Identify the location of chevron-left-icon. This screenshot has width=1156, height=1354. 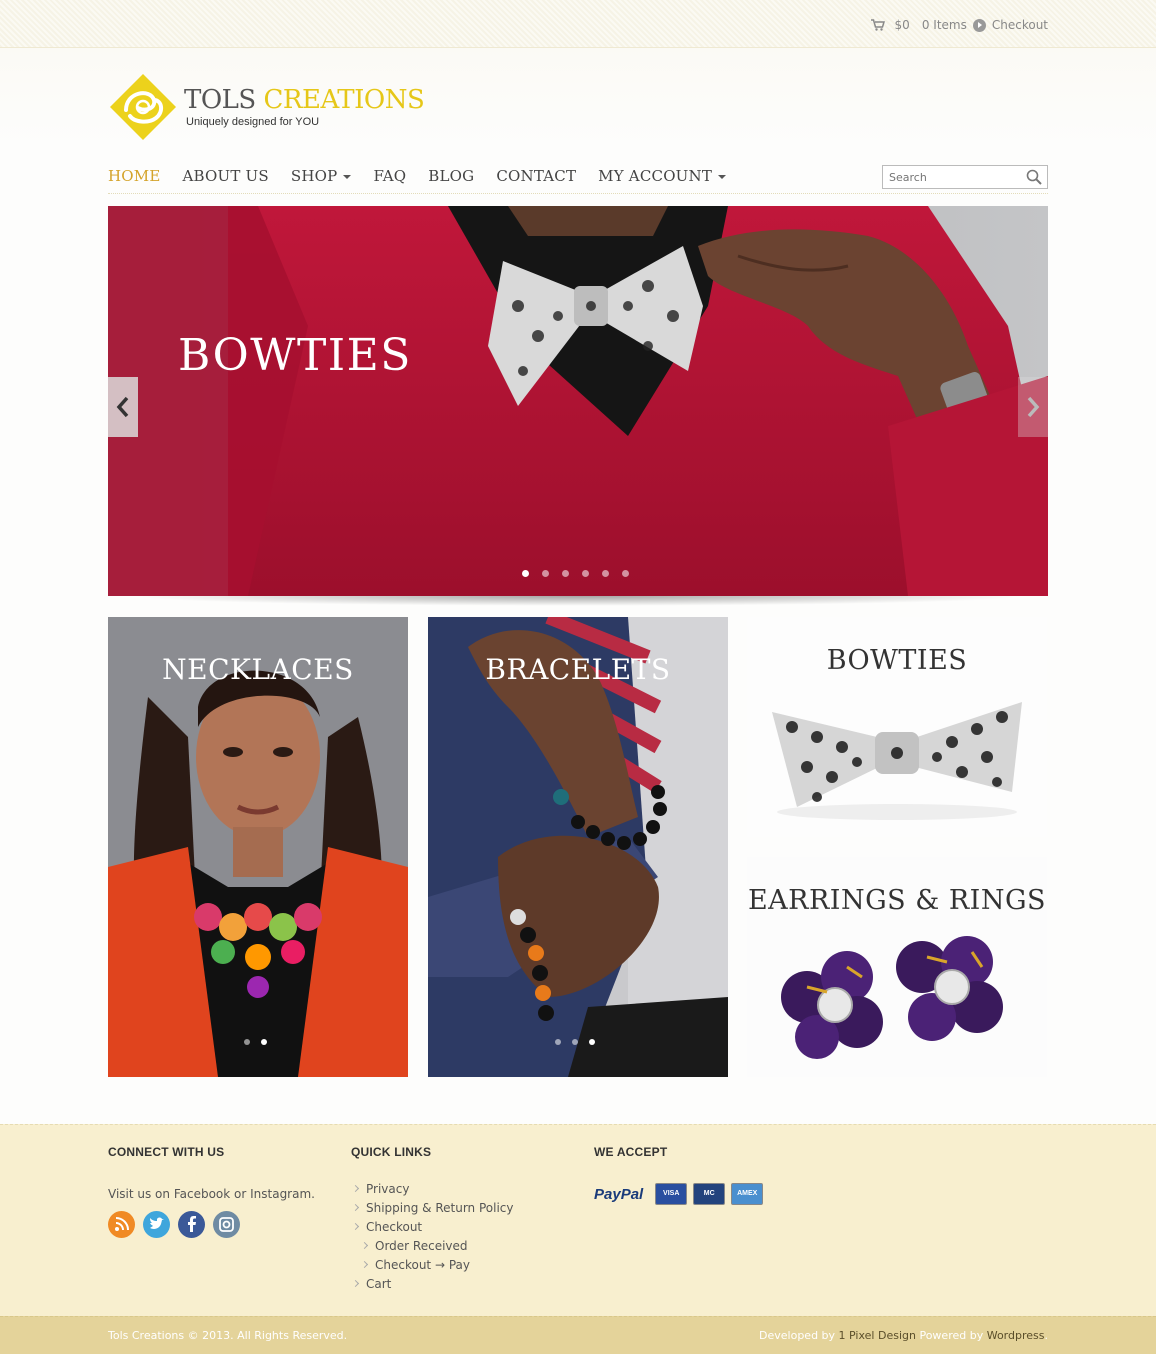
(122, 407).